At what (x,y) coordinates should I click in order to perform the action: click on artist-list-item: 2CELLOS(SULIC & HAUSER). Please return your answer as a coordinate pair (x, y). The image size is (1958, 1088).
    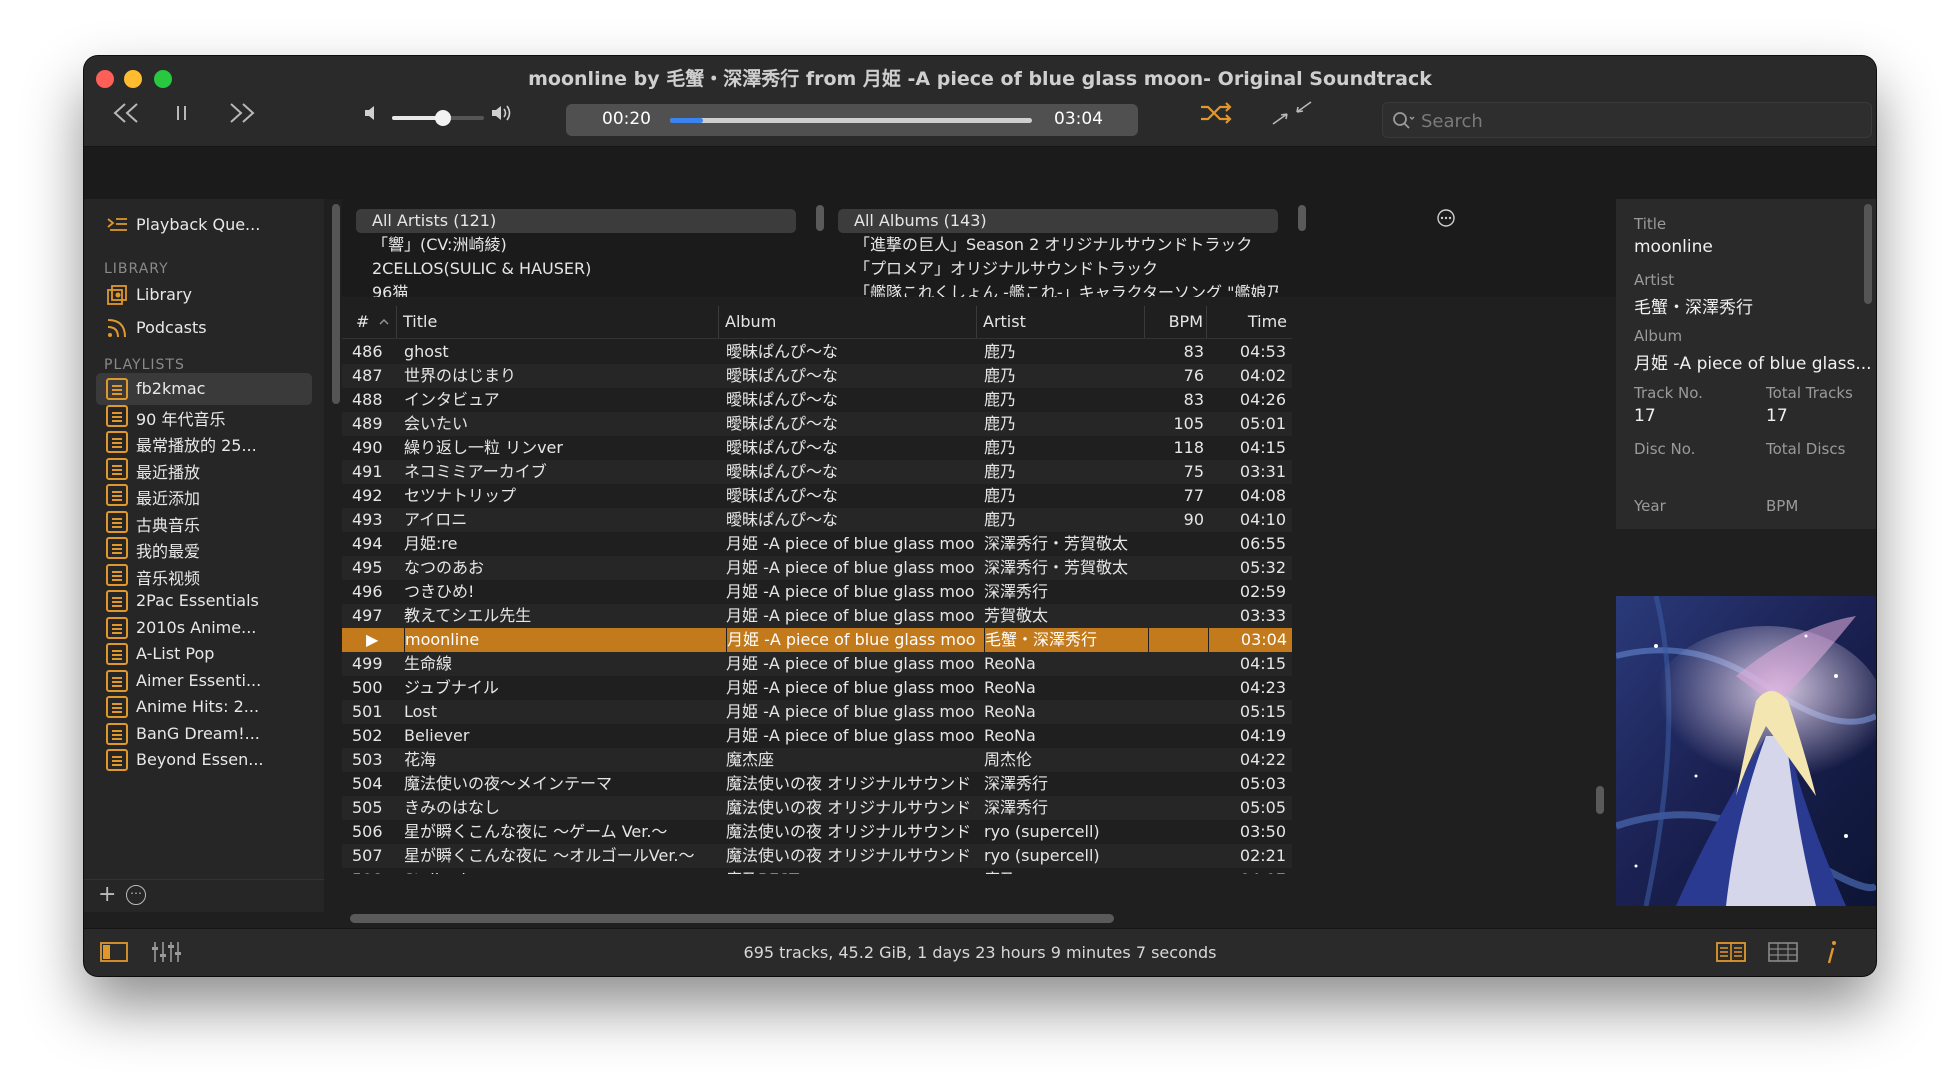
    Looking at the image, I should click on (576, 269).